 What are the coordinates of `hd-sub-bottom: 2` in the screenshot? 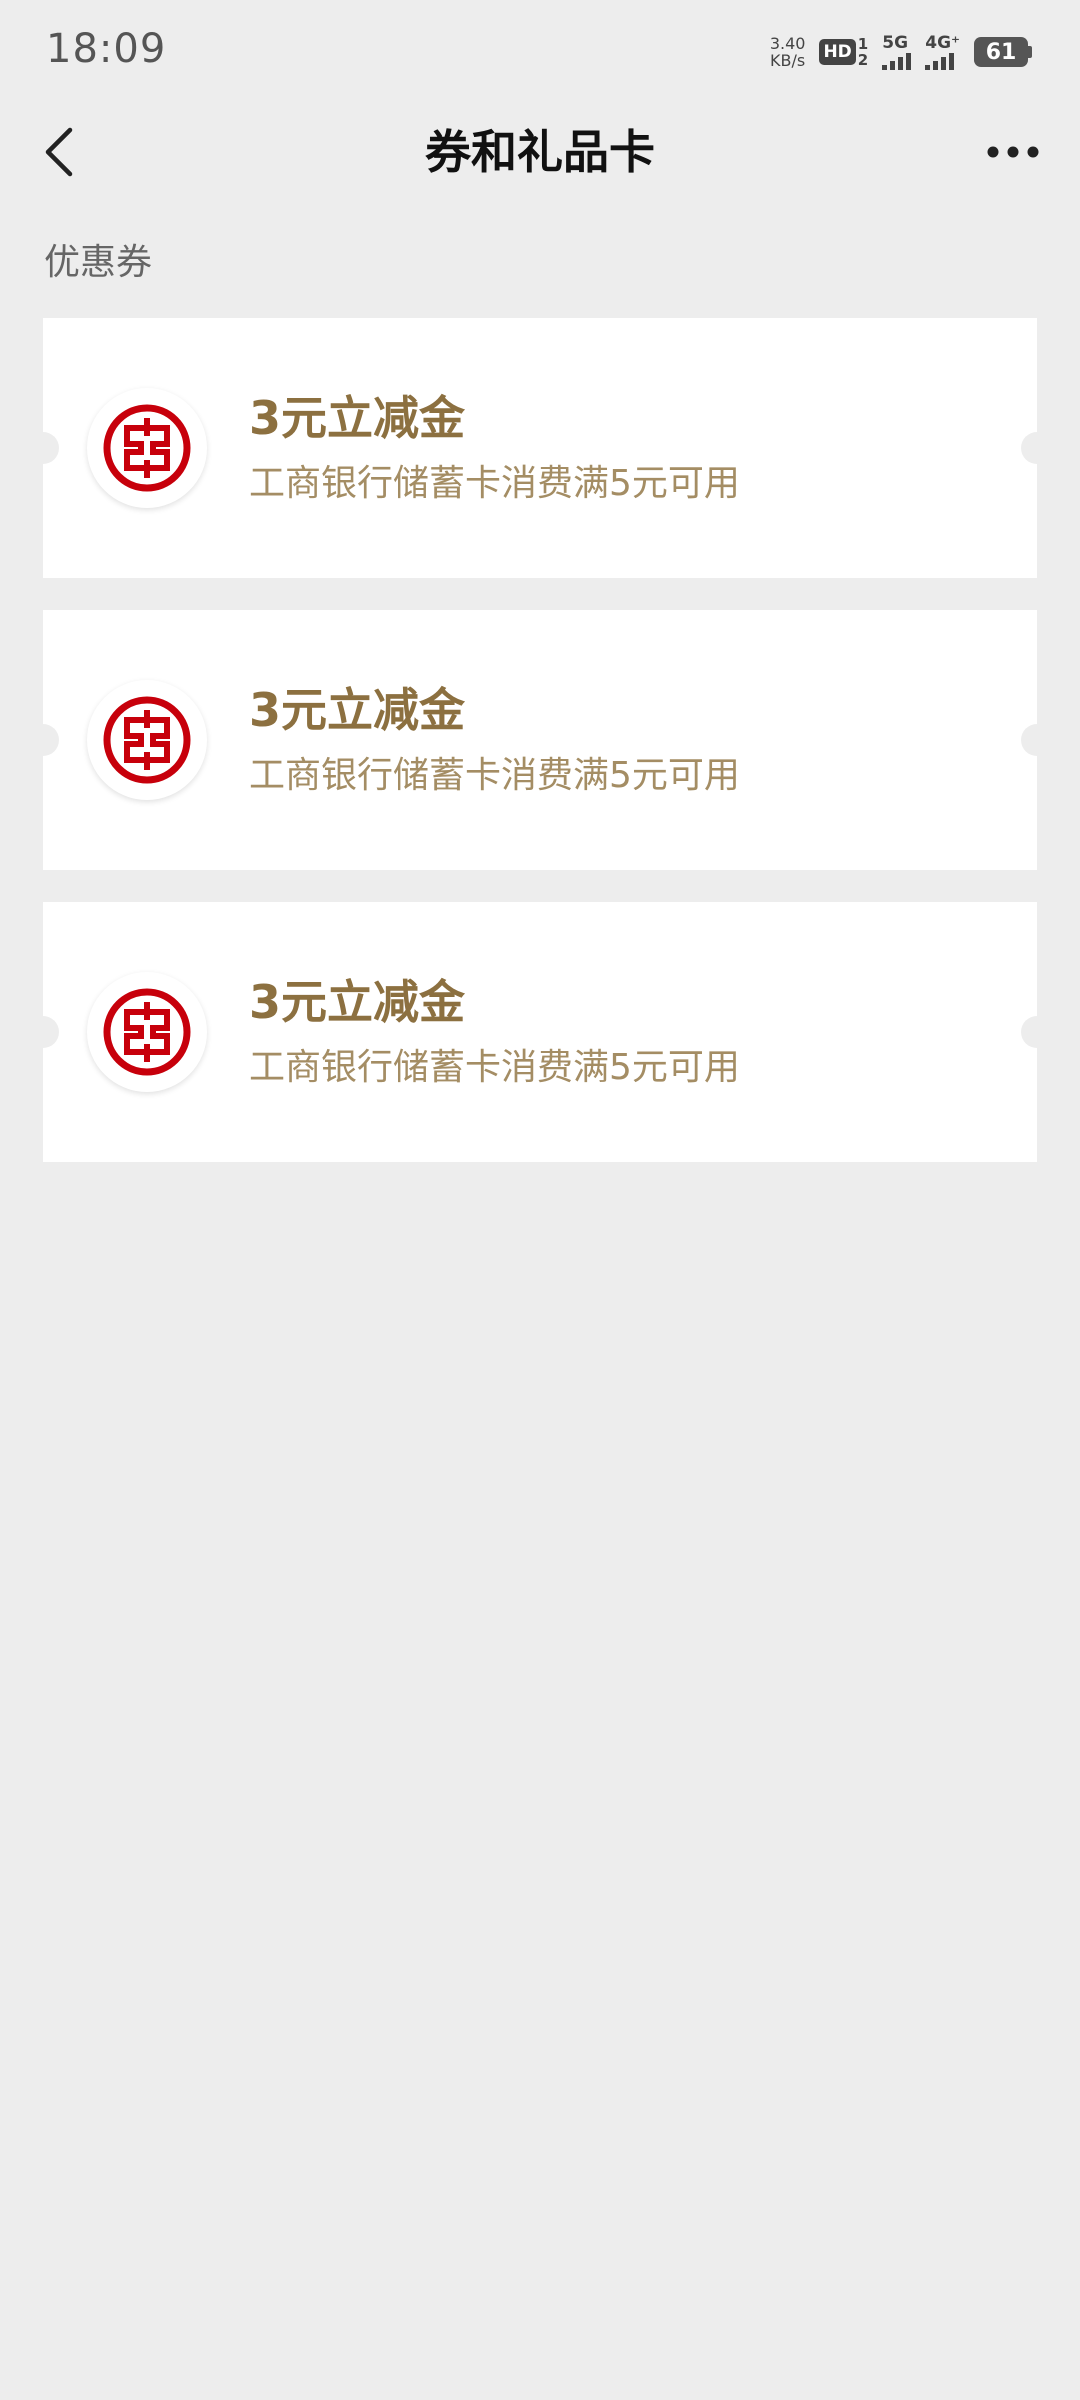 It's located at (863, 60).